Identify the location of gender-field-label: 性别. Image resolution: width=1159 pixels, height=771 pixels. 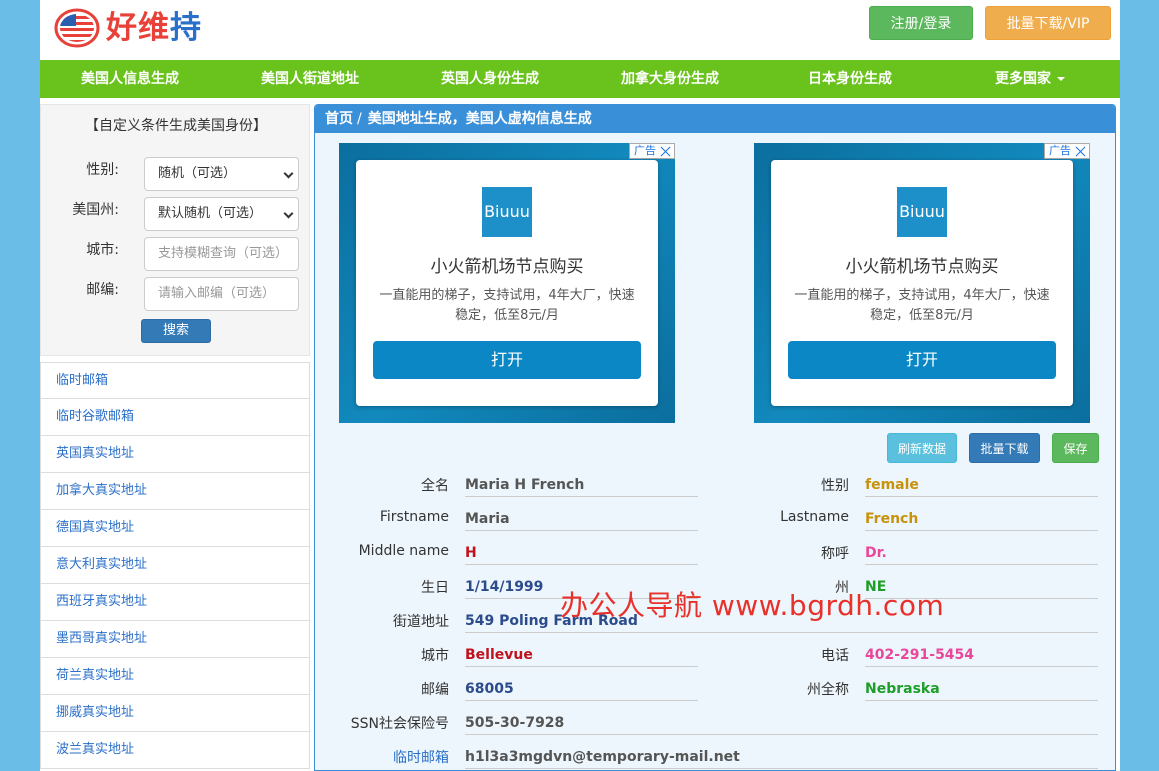
(835, 485).